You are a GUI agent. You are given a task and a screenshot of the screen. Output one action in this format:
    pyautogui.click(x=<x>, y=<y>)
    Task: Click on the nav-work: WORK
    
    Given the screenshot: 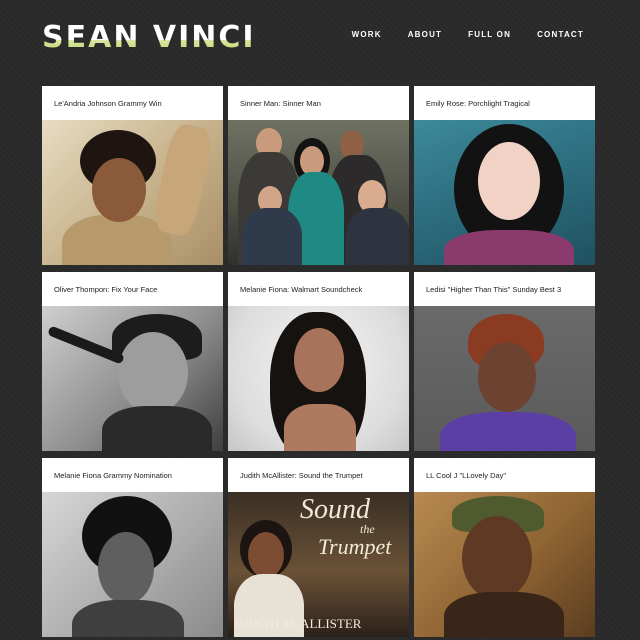 What is the action you would take?
    pyautogui.click(x=367, y=34)
    